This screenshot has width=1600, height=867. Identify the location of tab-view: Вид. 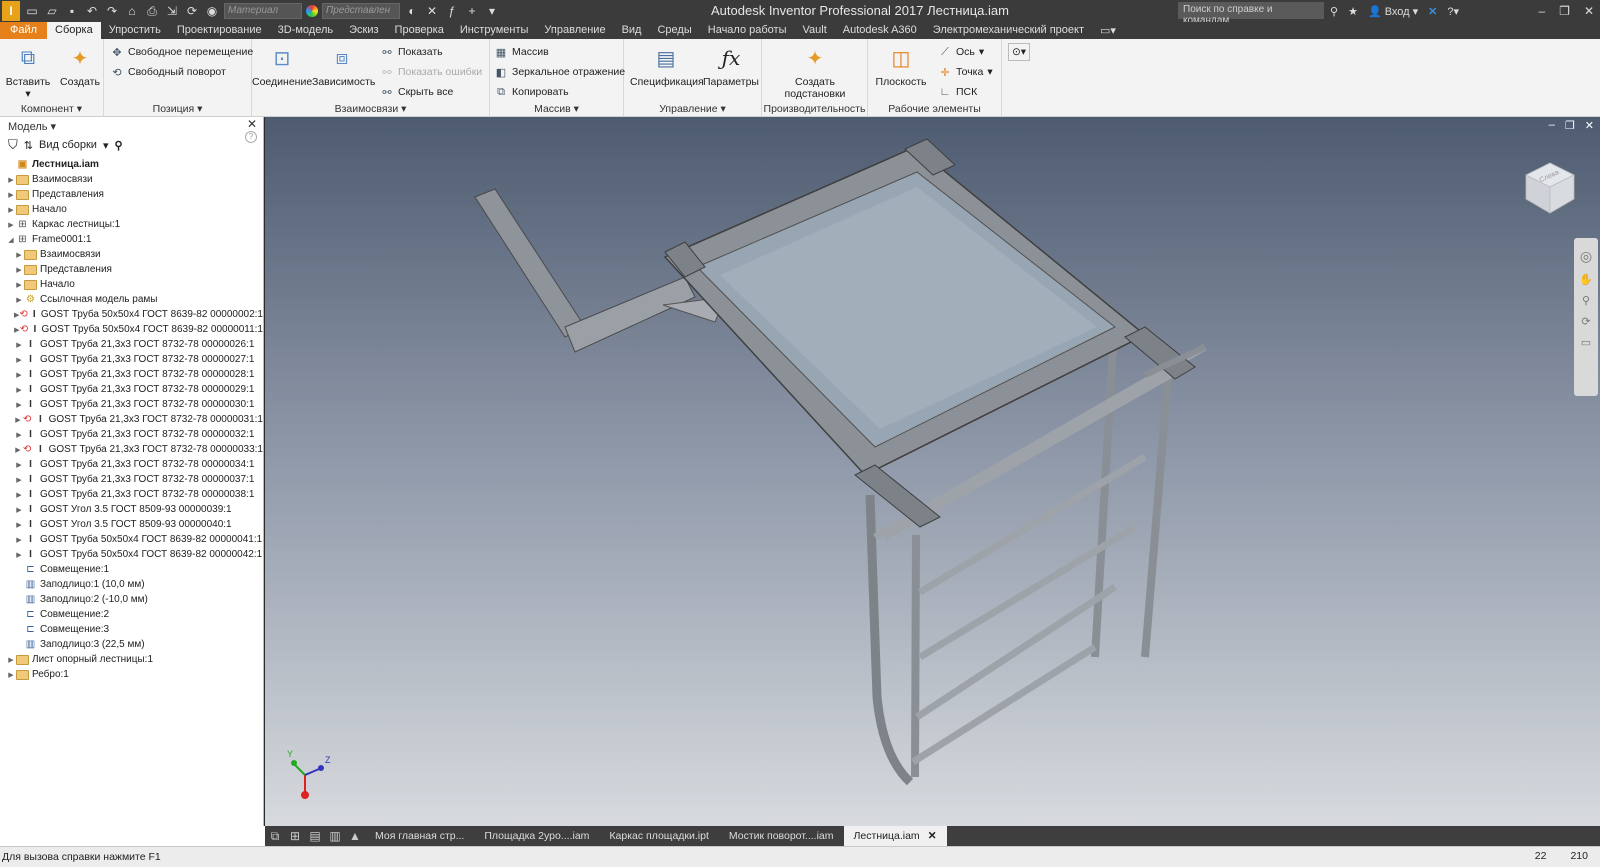
(632, 30).